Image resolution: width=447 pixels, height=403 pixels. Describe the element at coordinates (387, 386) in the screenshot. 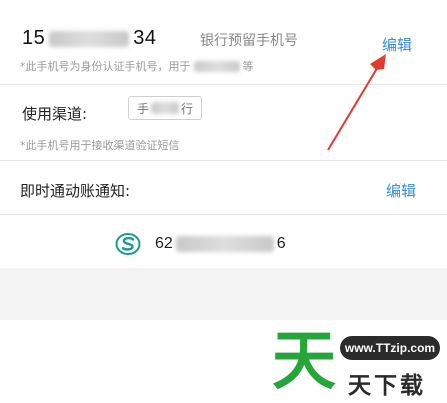

I see `watermark-text: 天下载` at that location.